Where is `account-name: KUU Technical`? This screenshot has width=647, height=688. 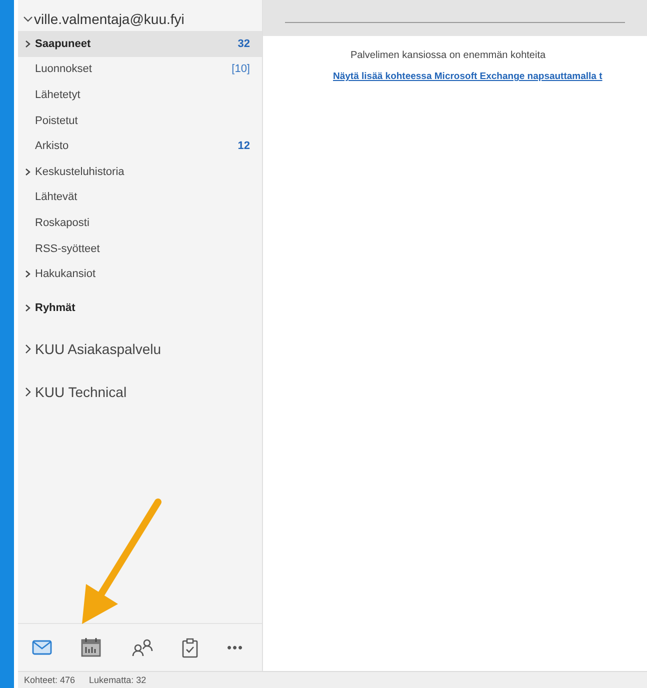 account-name: KUU Technical is located at coordinates (81, 392).